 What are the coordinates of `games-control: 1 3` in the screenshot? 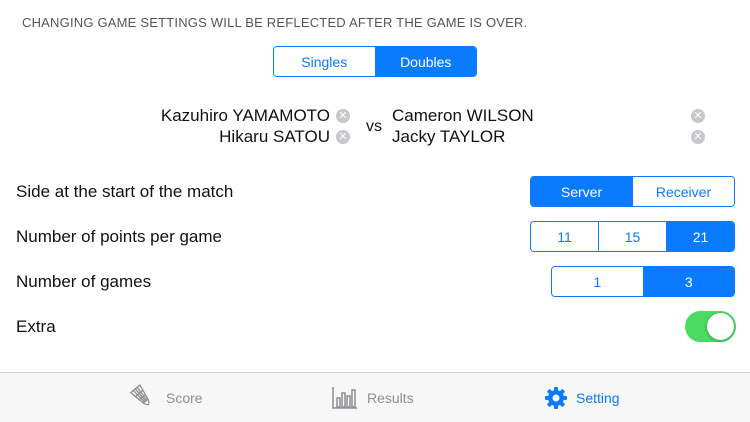 It's located at (643, 281).